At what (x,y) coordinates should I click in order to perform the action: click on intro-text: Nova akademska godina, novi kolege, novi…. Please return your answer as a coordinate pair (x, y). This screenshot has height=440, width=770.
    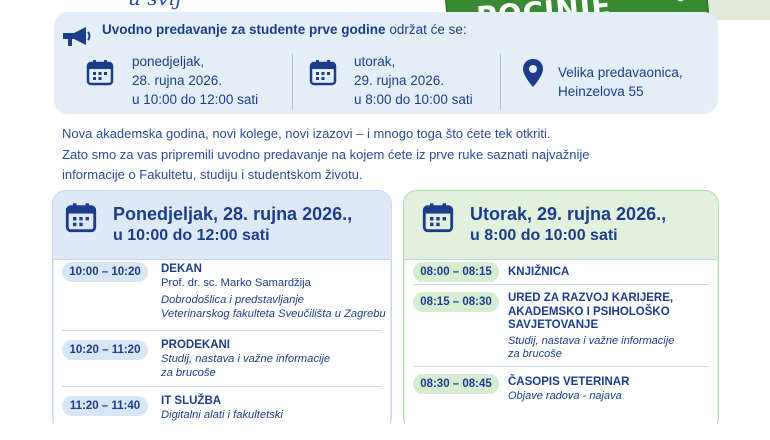
    Looking at the image, I should click on (382, 155).